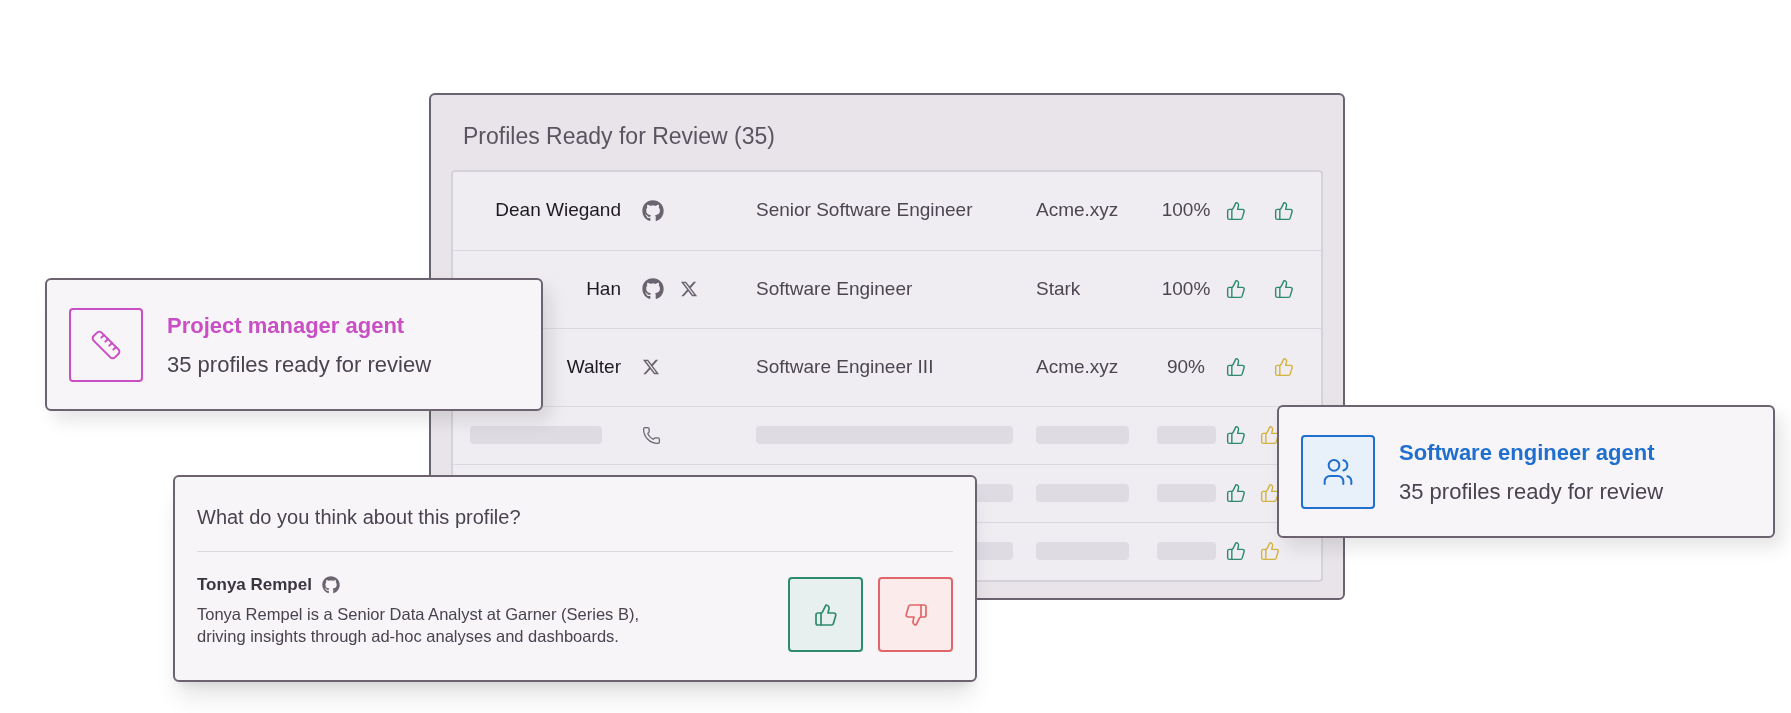 Image resolution: width=1791 pixels, height=713 pixels. Describe the element at coordinates (845, 366) in the screenshot. I see `job-title: Software Engineer III` at that location.